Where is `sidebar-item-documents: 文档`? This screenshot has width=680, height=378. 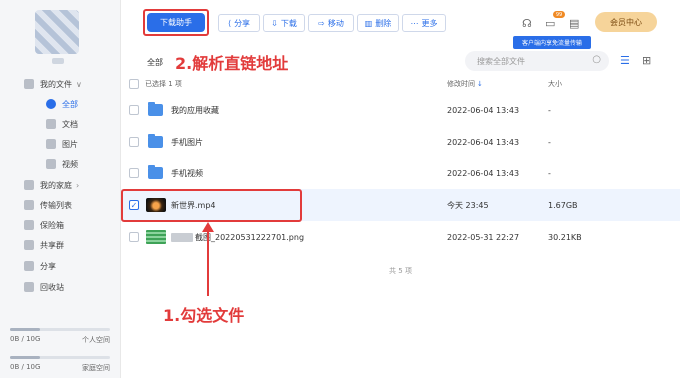
sidebar-item-documents: 文档 is located at coordinates (60, 124).